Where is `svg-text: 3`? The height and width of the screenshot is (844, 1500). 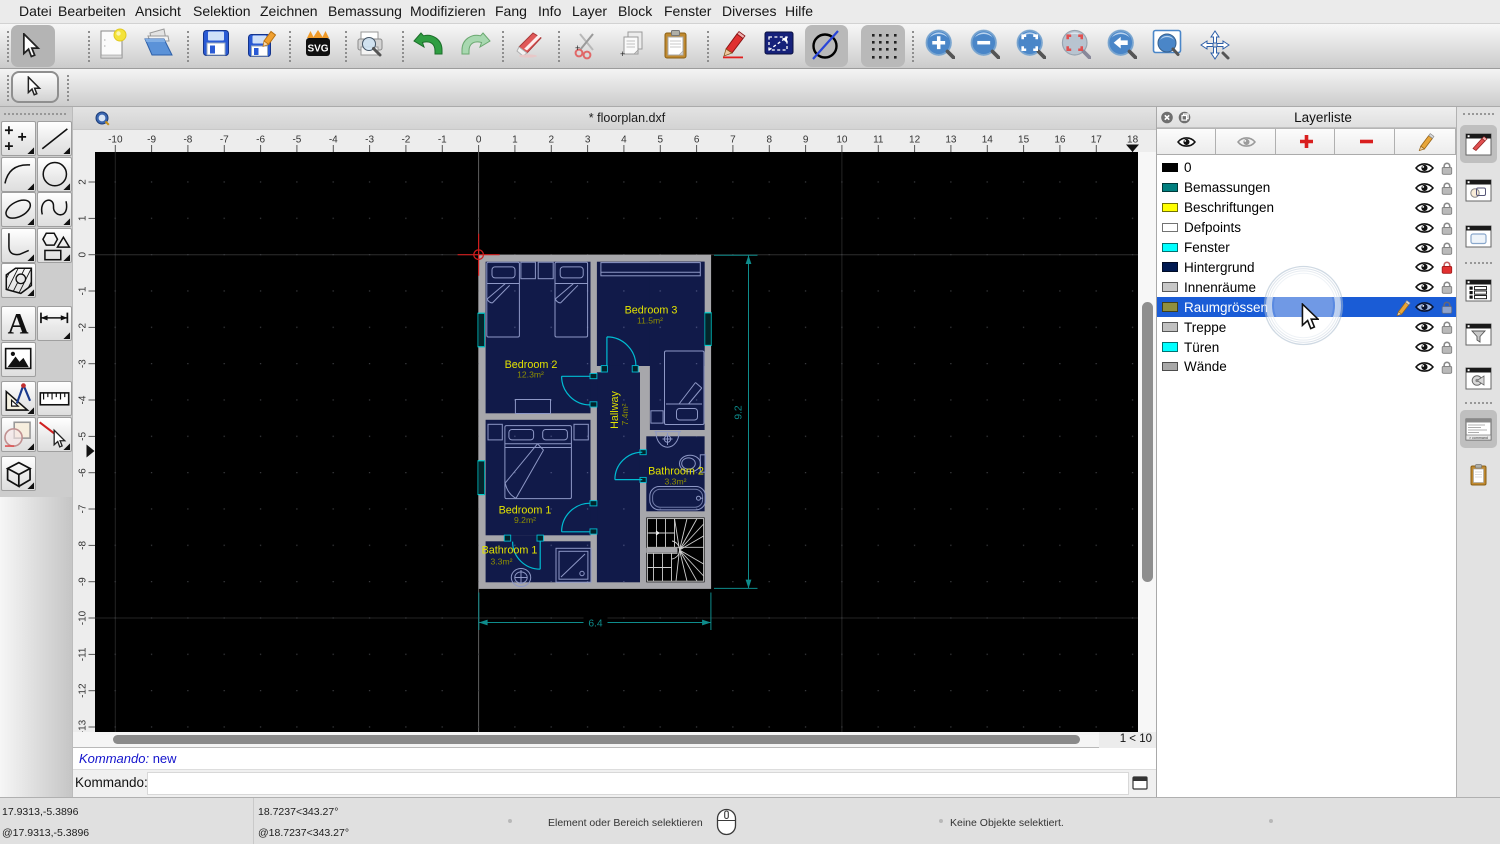 svg-text: 3 is located at coordinates (588, 140).